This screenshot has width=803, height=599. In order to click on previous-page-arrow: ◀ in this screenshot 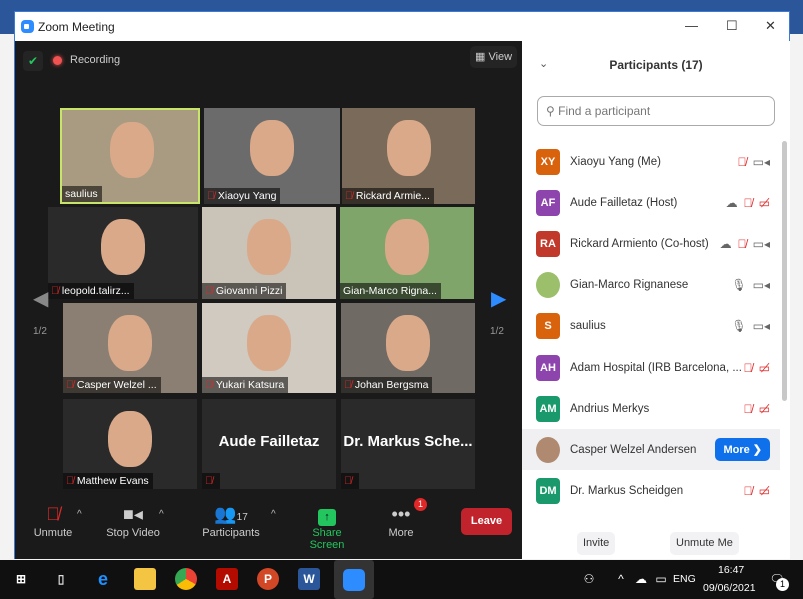, I will do `click(40, 298)`.